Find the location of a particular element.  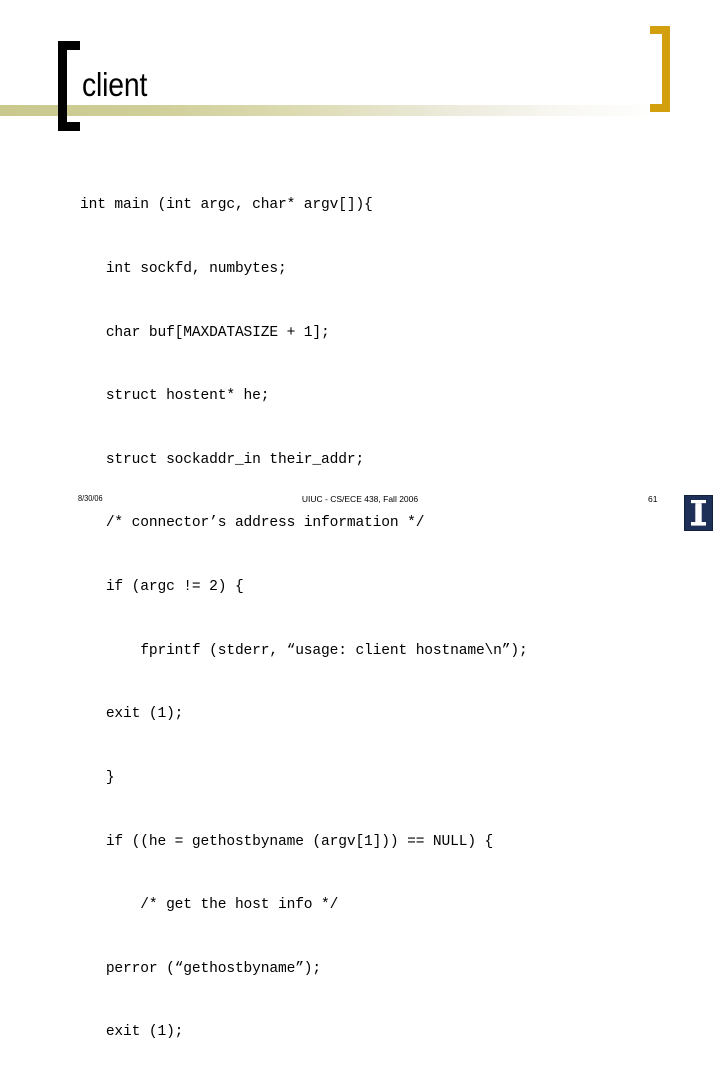

code-line: struct sockaddr_in their_addr; is located at coordinates (222, 459).